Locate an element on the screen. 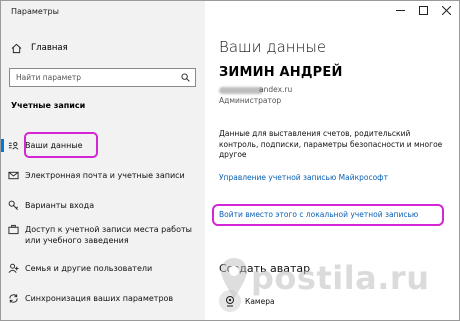  sidebar-item-label: Синхронизация ваших параметров is located at coordinates (99, 298).